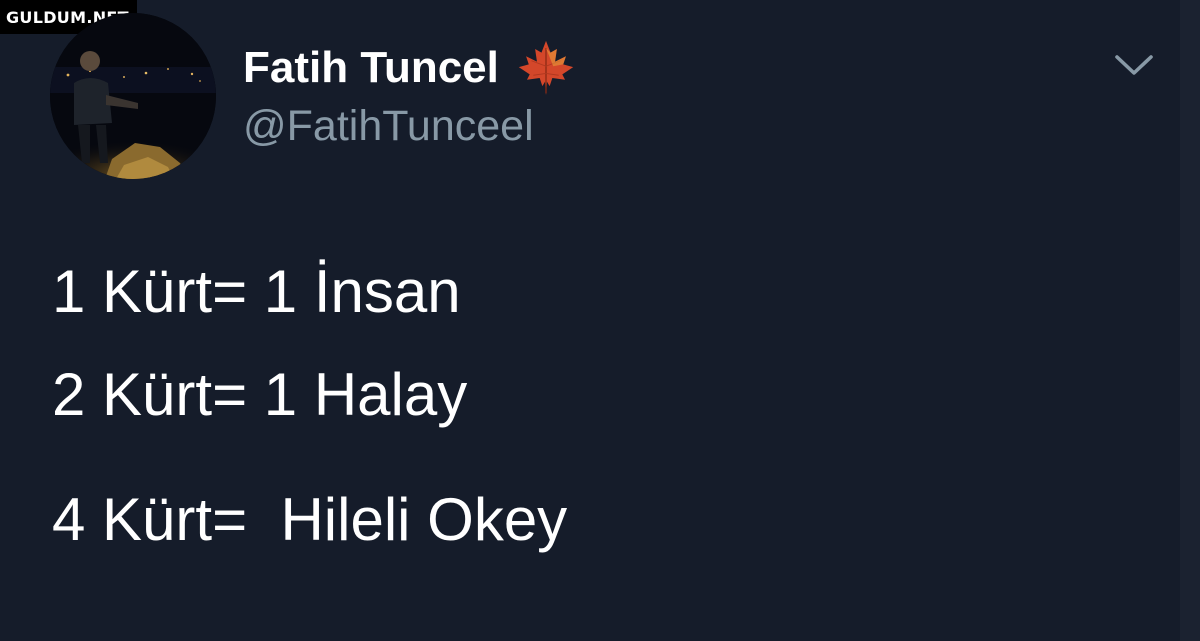 The height and width of the screenshot is (641, 1200). I want to click on tweet-text-line: 4 Kürt= Hileli Okey, so click(310, 519).